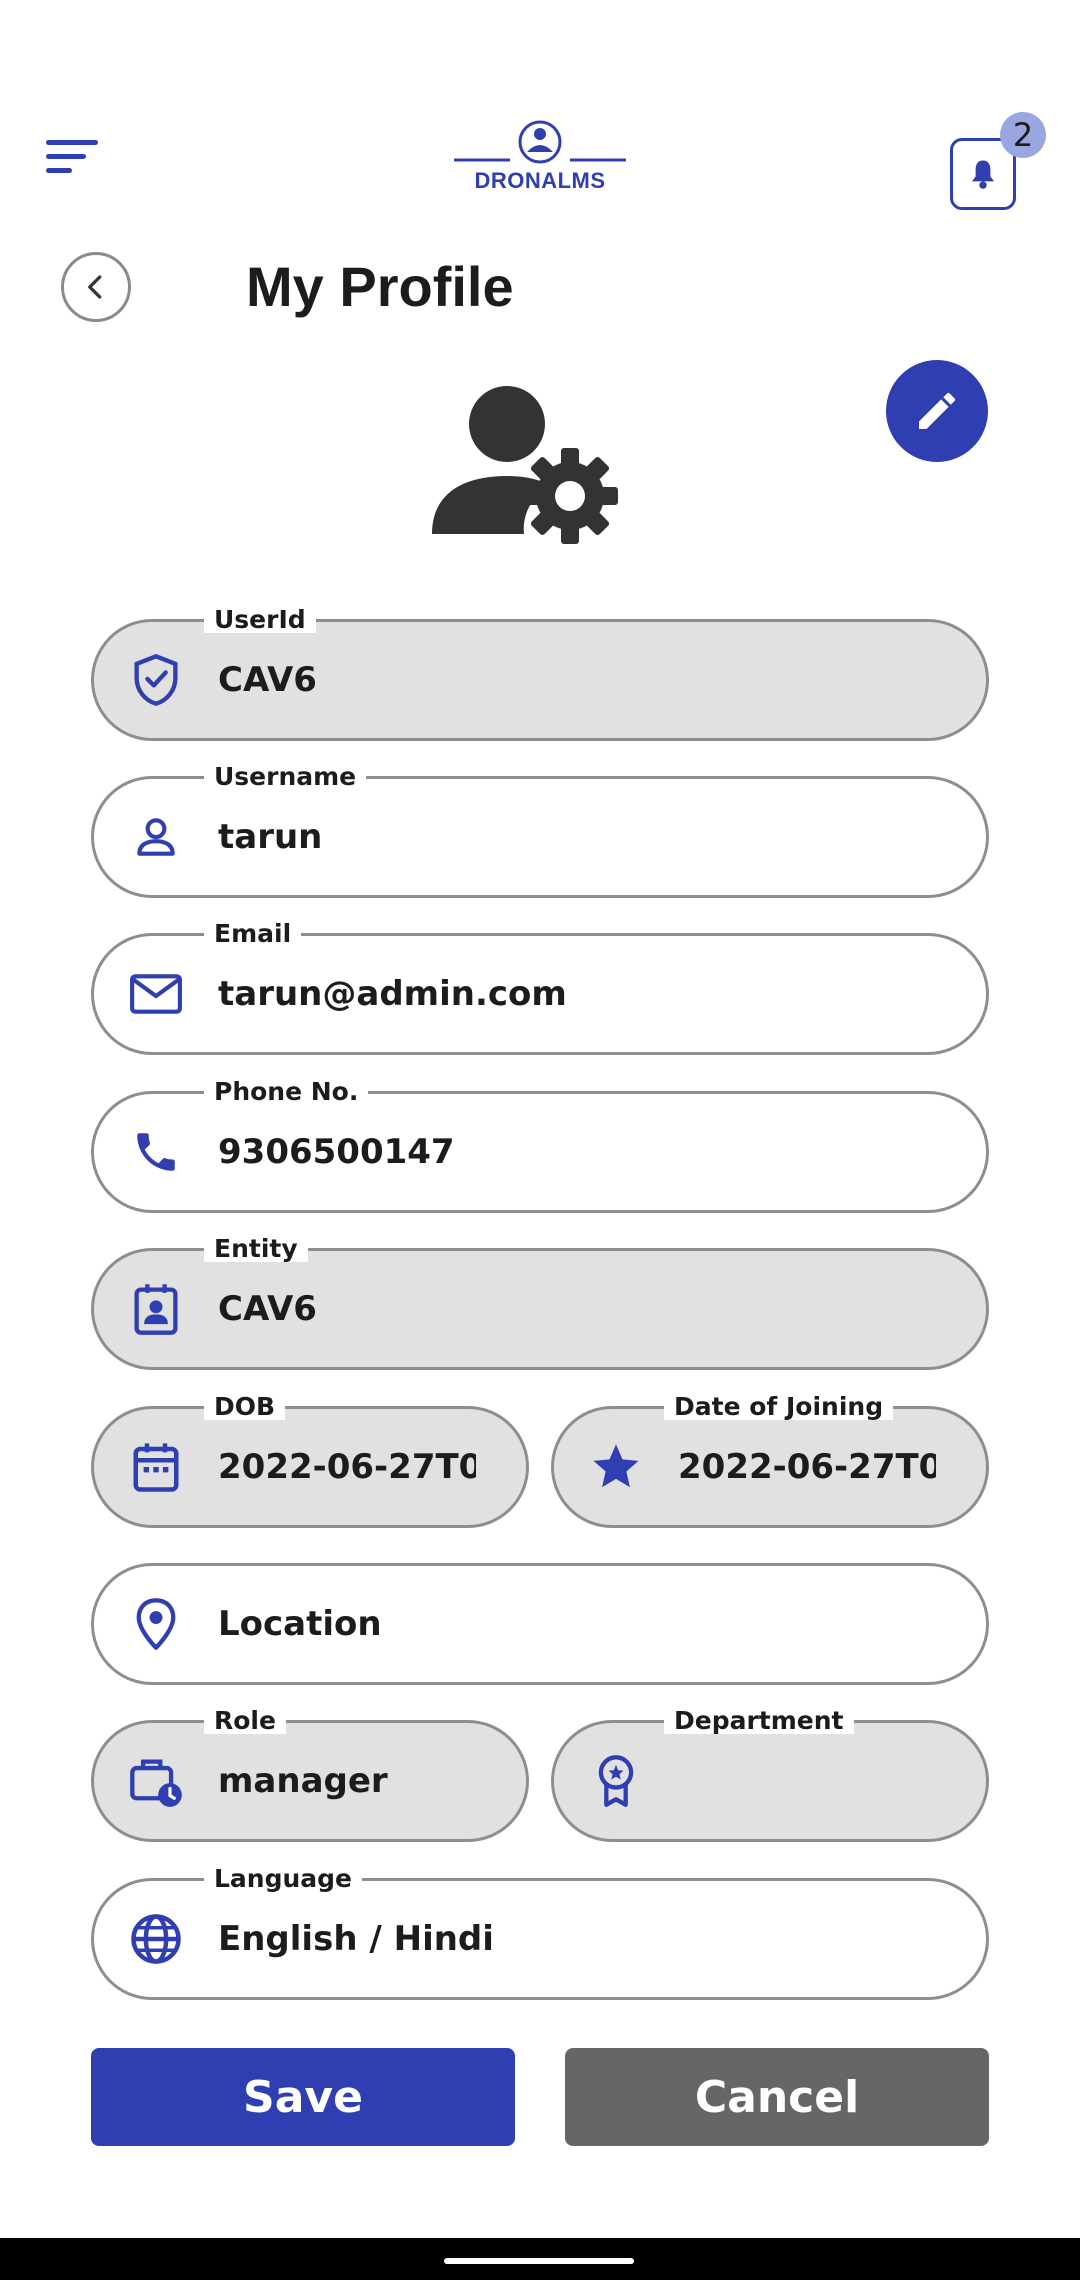 The height and width of the screenshot is (2280, 1080). Describe the element at coordinates (807, 1781) in the screenshot. I see `department-value` at that location.